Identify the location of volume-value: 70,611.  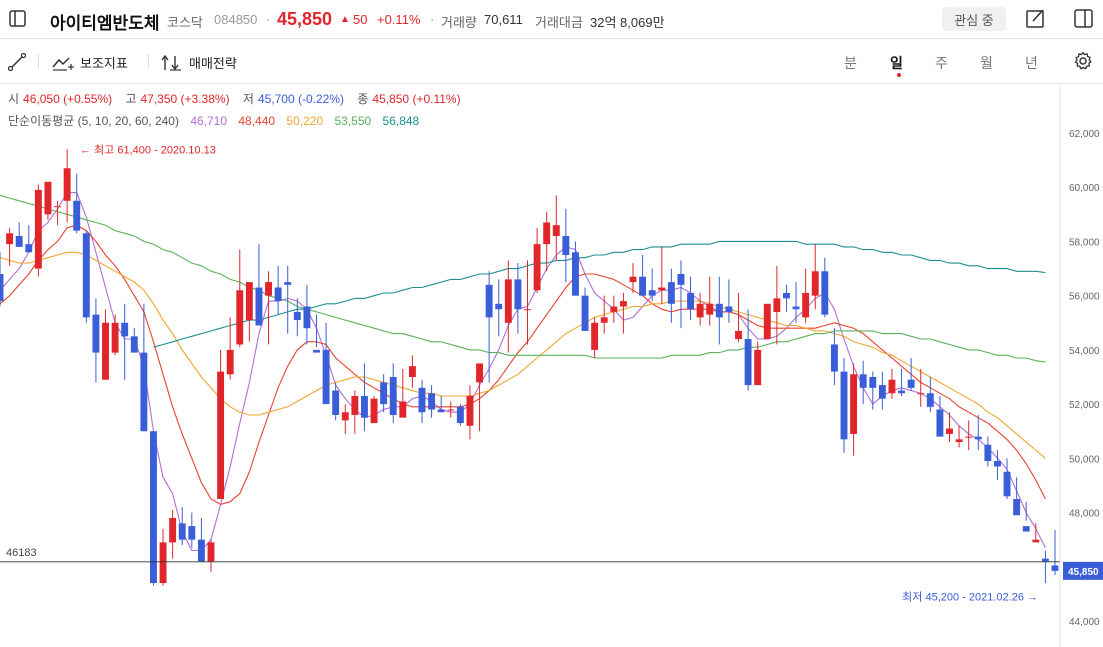
(503, 19).